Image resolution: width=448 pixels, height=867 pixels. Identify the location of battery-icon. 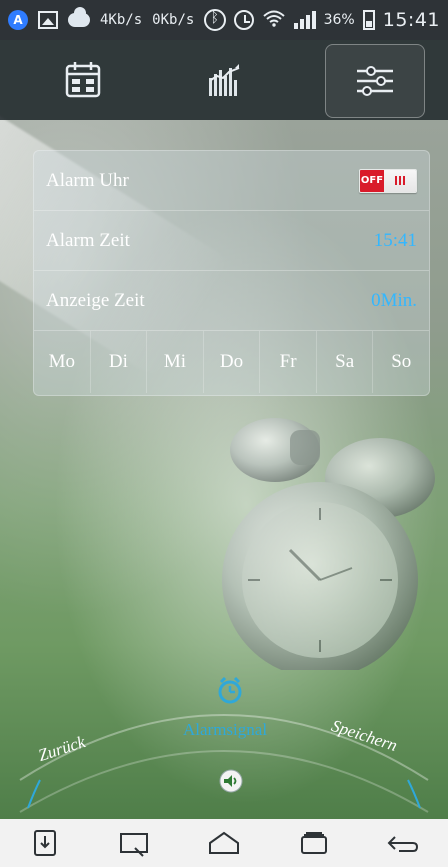
(368, 20).